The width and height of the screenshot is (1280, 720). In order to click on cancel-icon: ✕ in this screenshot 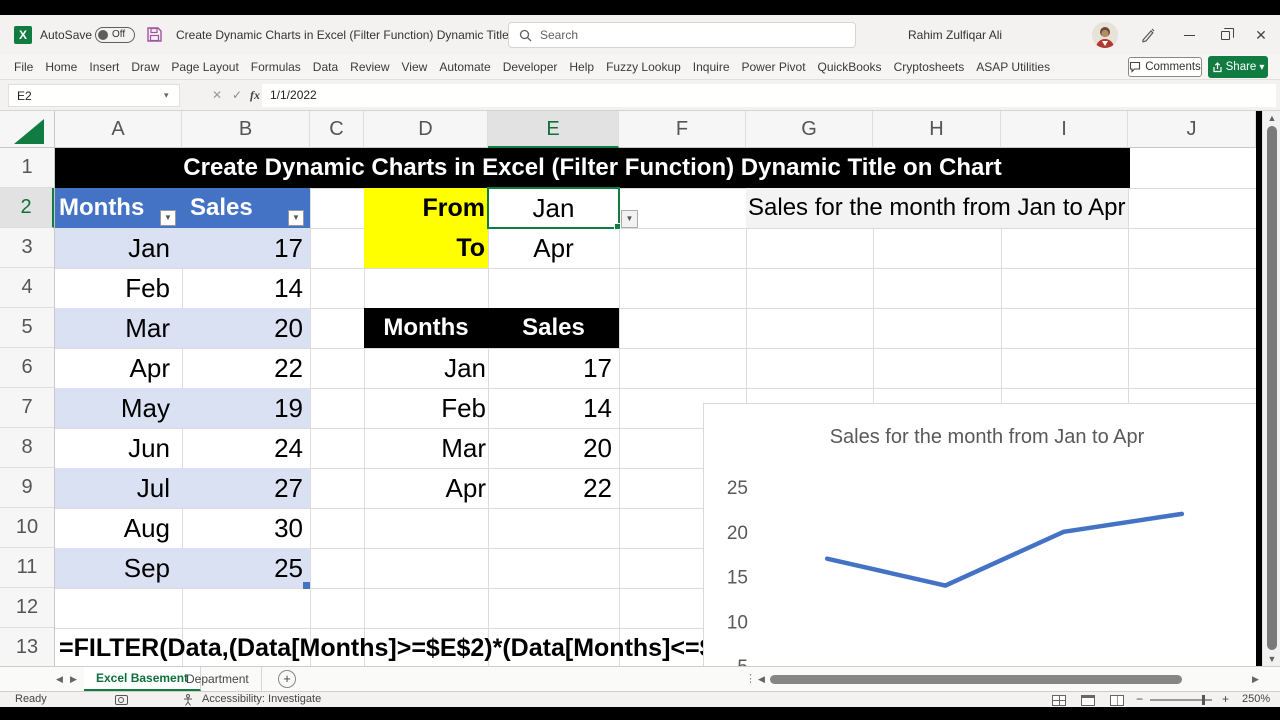, I will do `click(217, 95)`.